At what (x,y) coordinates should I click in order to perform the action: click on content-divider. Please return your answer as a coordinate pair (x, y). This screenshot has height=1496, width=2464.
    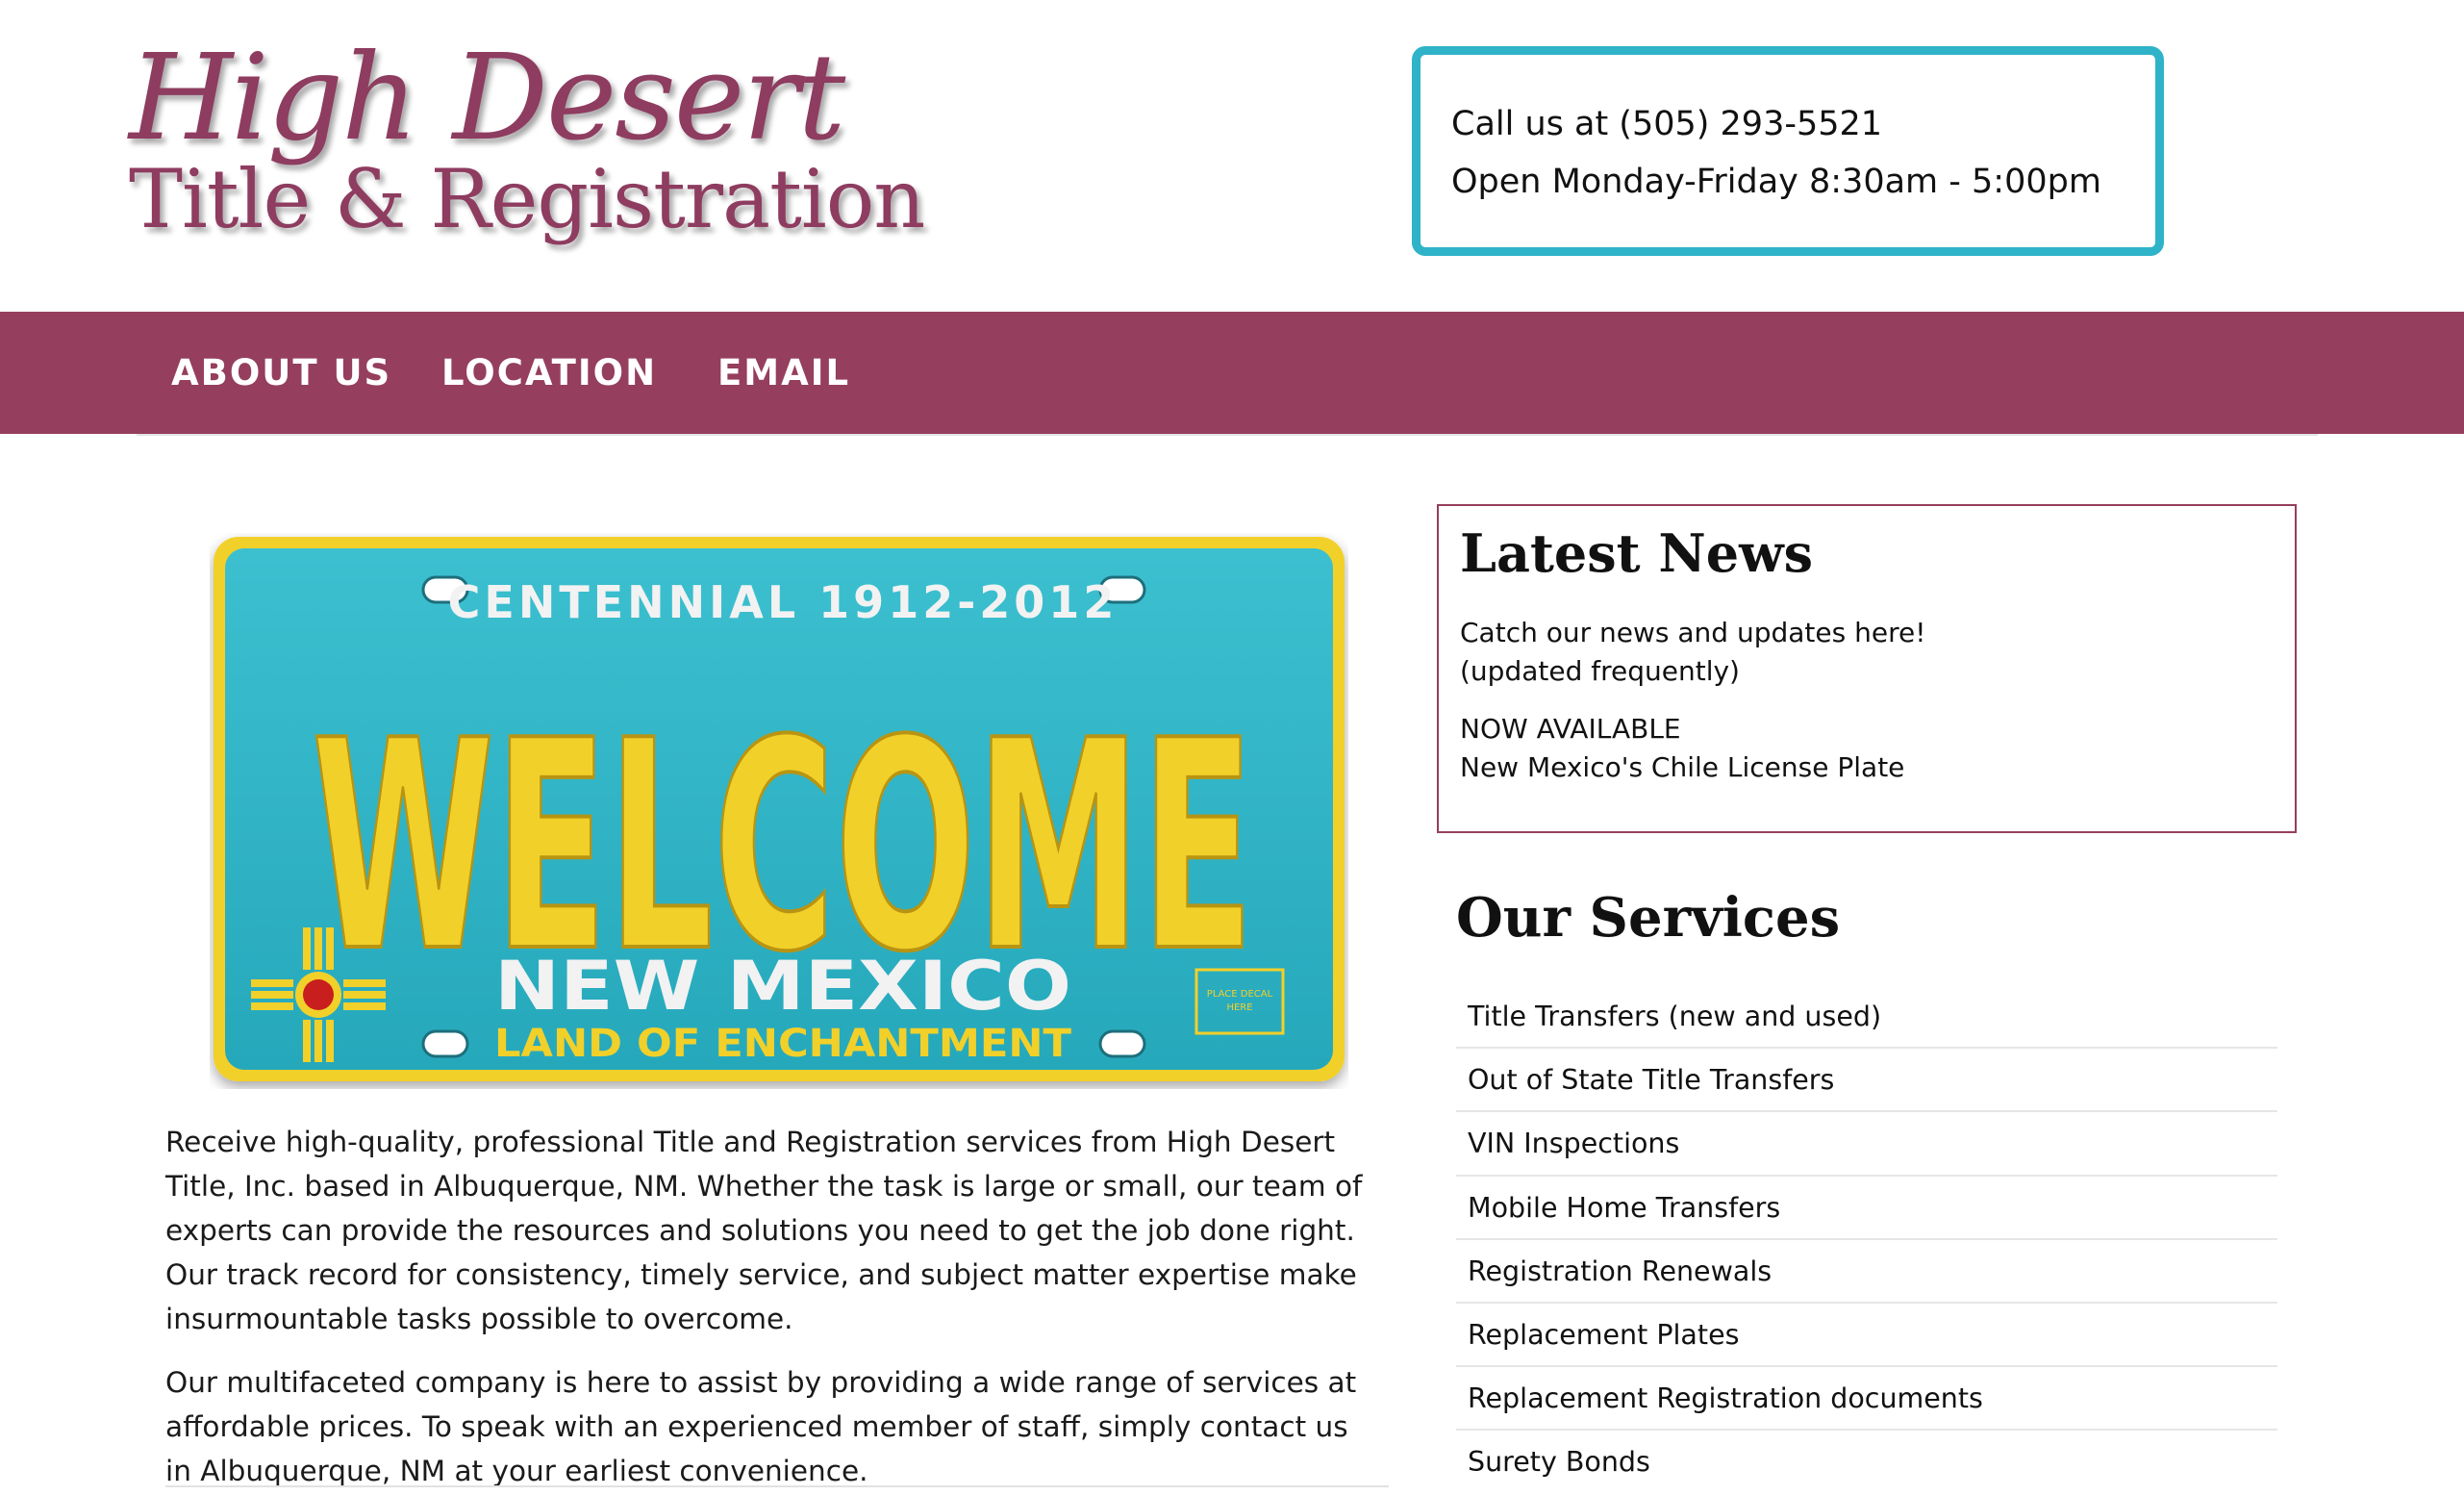
    Looking at the image, I should click on (777, 1486).